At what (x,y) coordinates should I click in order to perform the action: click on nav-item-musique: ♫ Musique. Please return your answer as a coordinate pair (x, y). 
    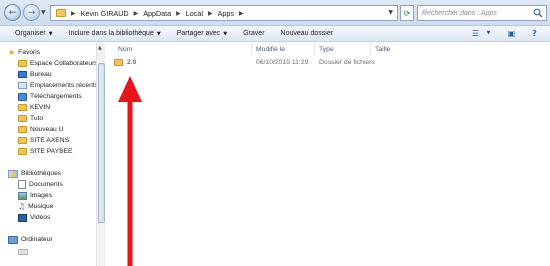
    Looking at the image, I should click on (35, 206).